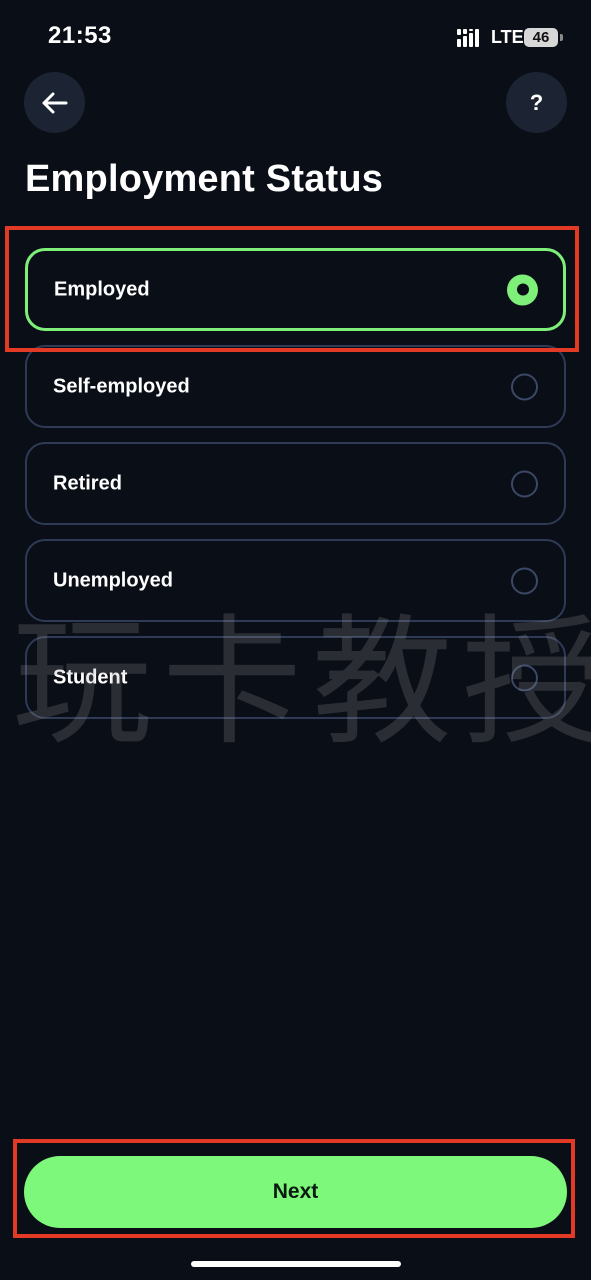  I want to click on status-bar: 21:53 LTE 46, so click(295, 38).